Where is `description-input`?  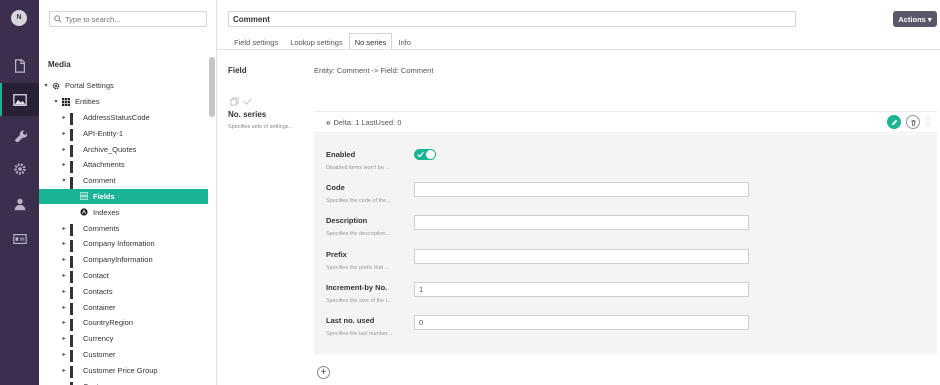 description-input is located at coordinates (581, 222).